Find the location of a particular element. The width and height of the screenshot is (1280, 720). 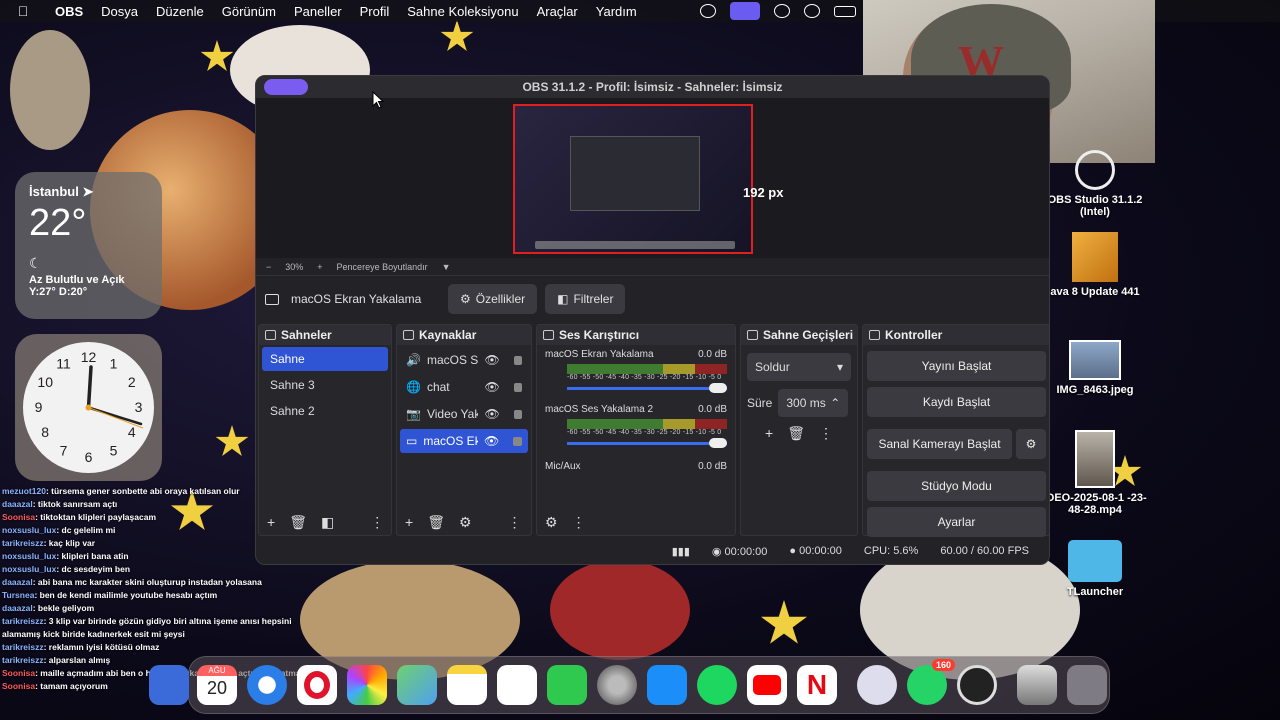

safari-app-icon is located at coordinates (267, 685).